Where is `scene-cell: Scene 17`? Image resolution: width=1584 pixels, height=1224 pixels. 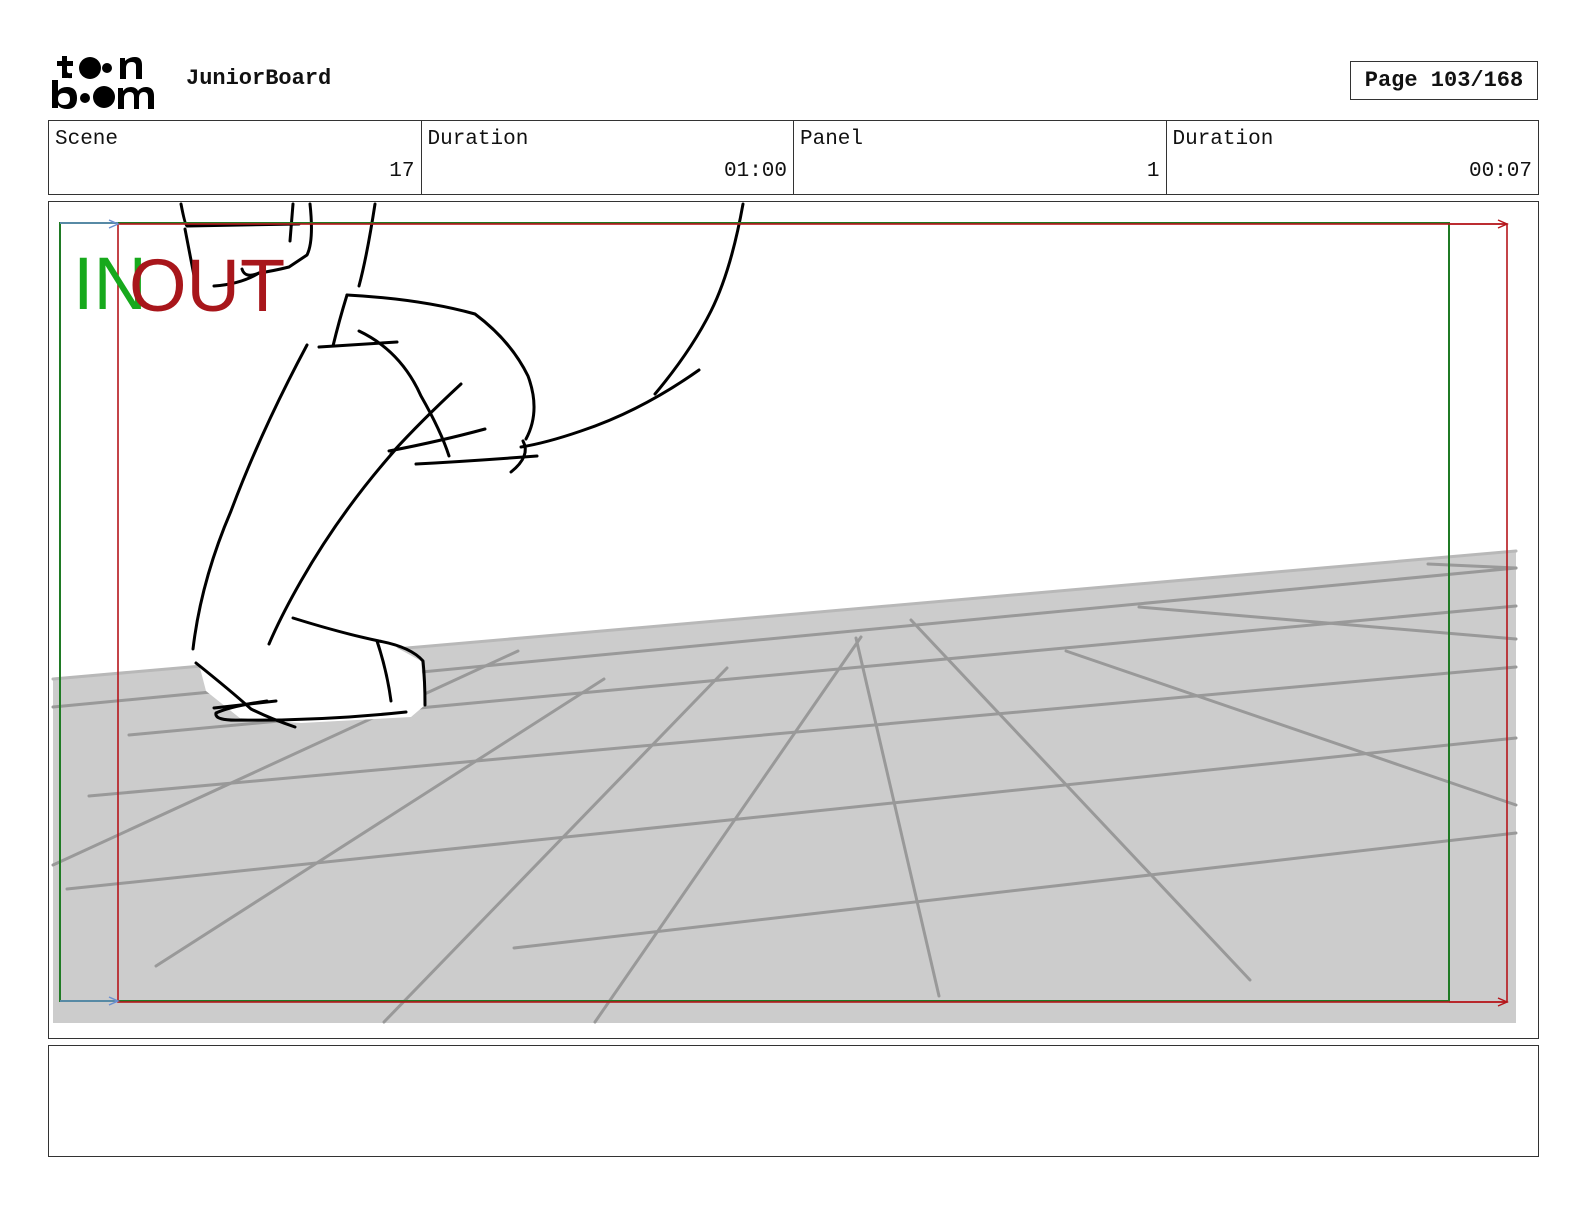 scene-cell: Scene 17 is located at coordinates (235, 157).